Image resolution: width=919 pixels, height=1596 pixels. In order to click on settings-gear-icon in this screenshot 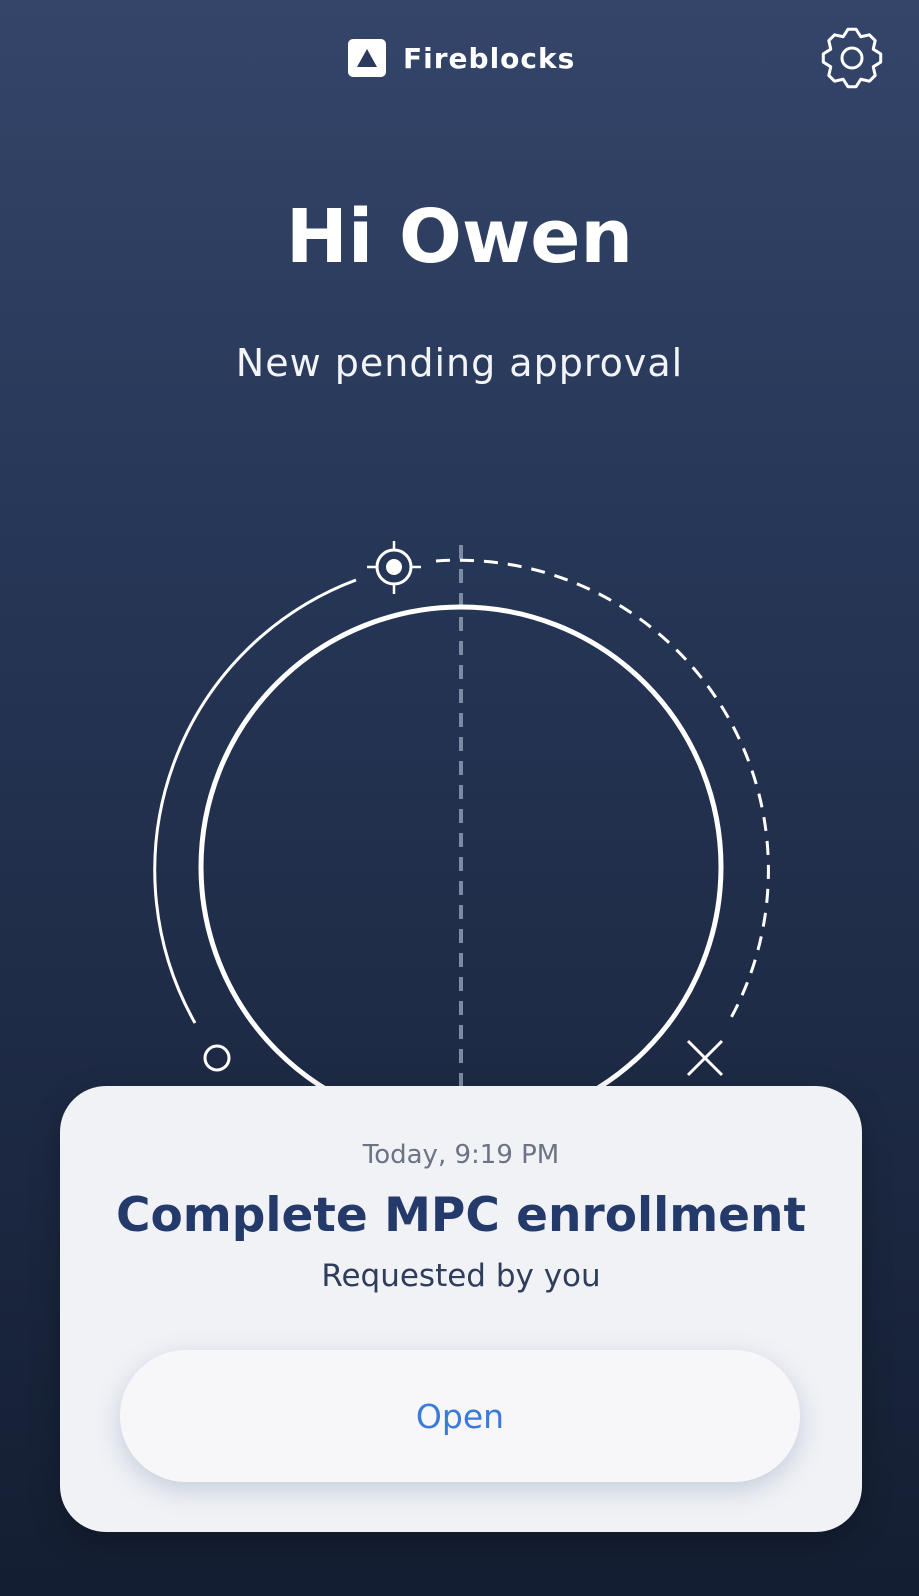, I will do `click(852, 58)`.